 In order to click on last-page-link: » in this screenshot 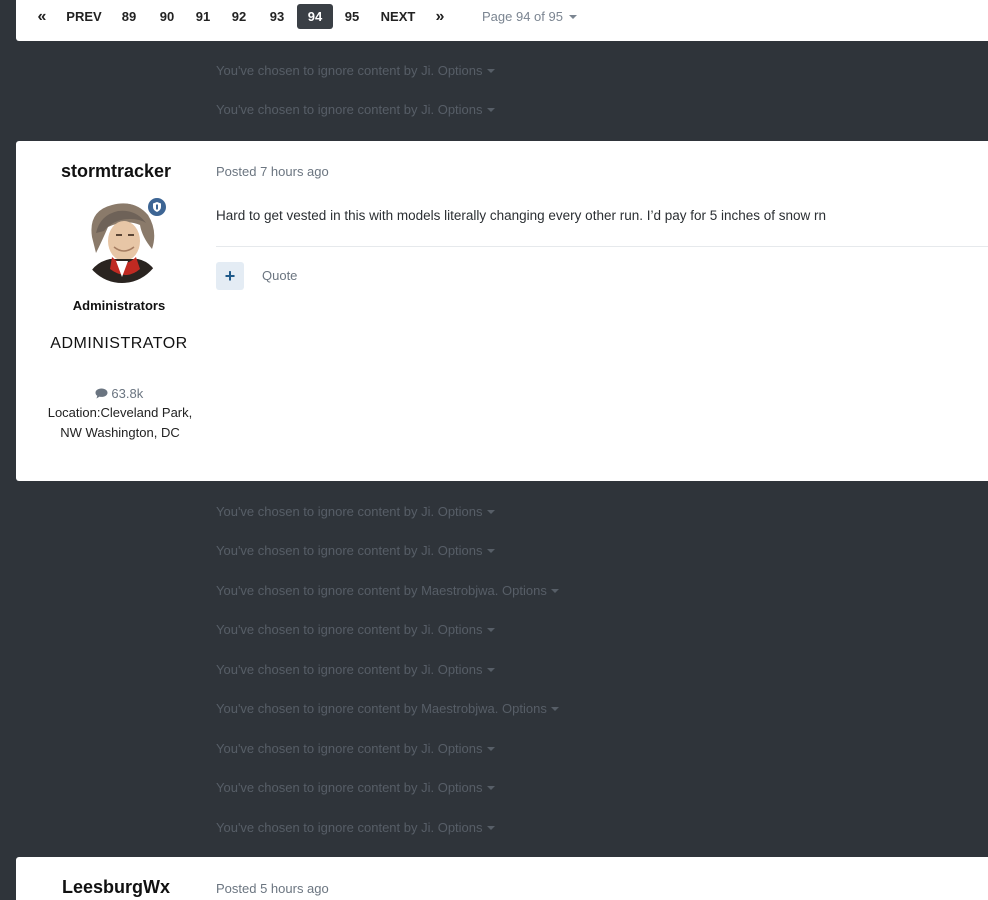, I will do `click(440, 16)`.